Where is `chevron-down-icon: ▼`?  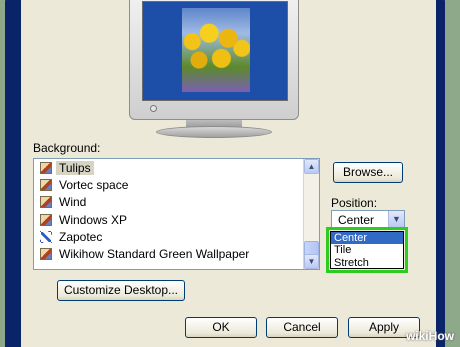 chevron-down-icon: ▼ is located at coordinates (396, 219).